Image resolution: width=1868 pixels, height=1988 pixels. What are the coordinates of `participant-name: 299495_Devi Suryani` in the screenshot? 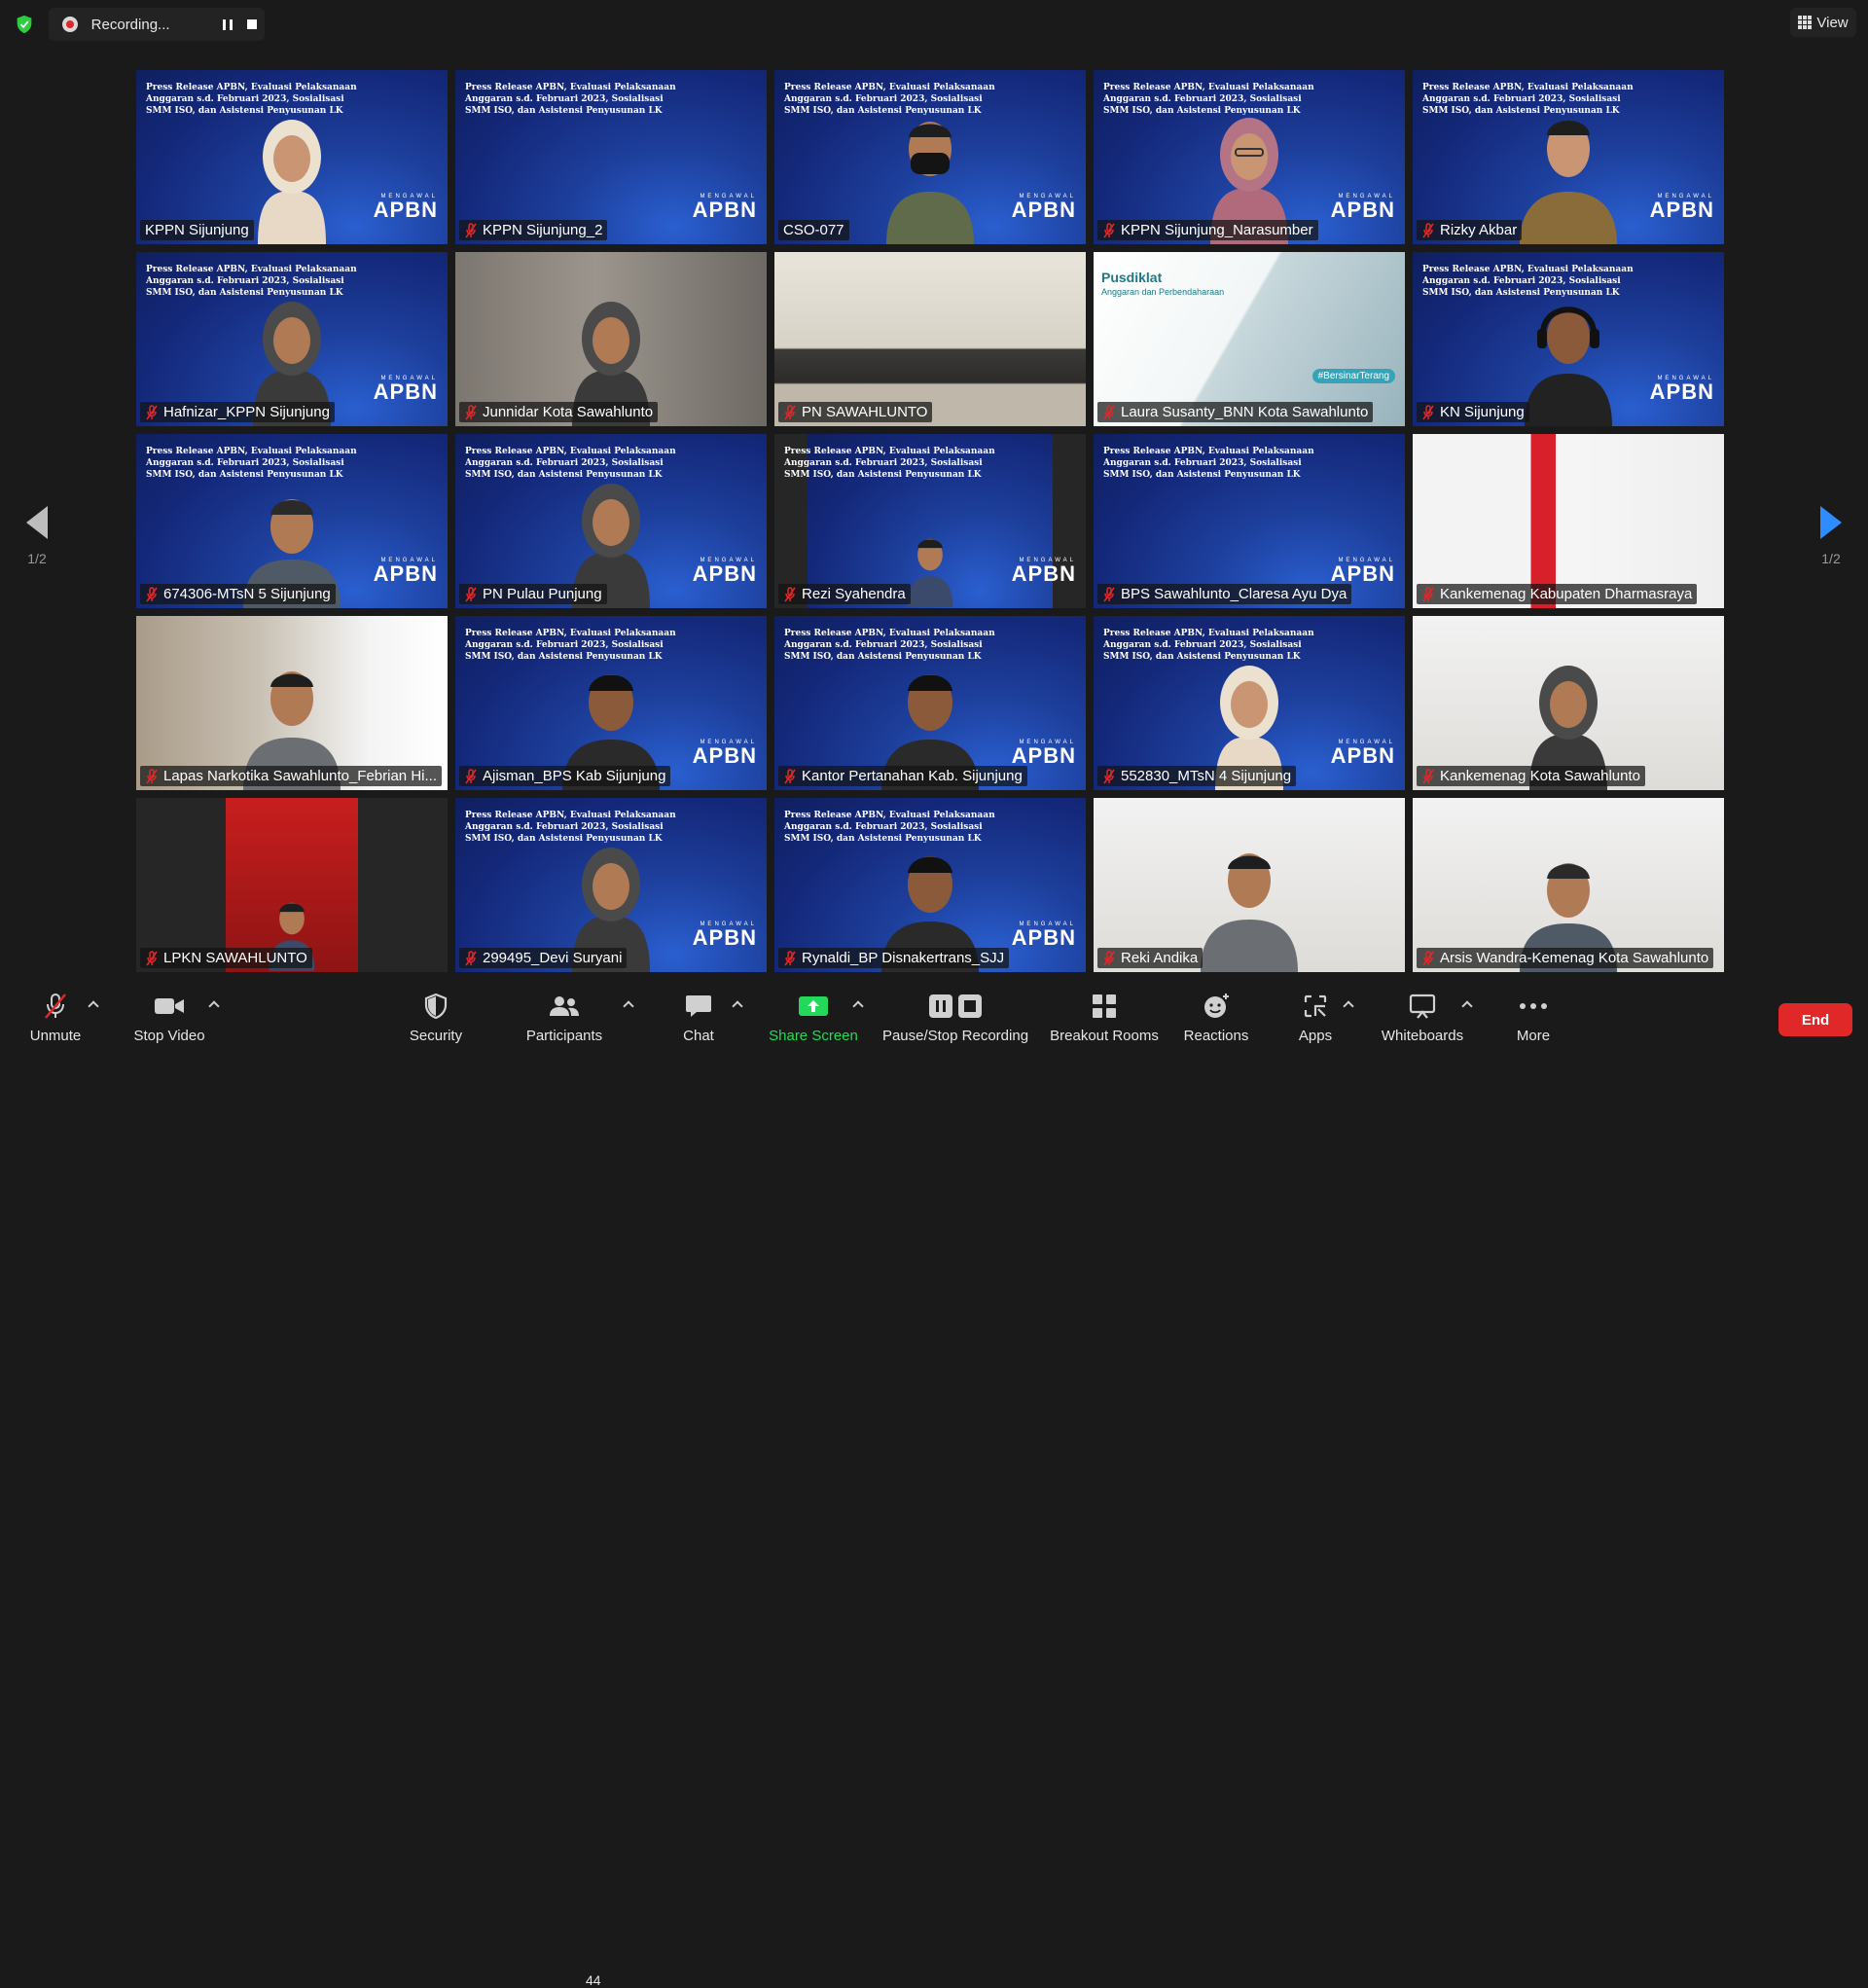 It's located at (553, 958).